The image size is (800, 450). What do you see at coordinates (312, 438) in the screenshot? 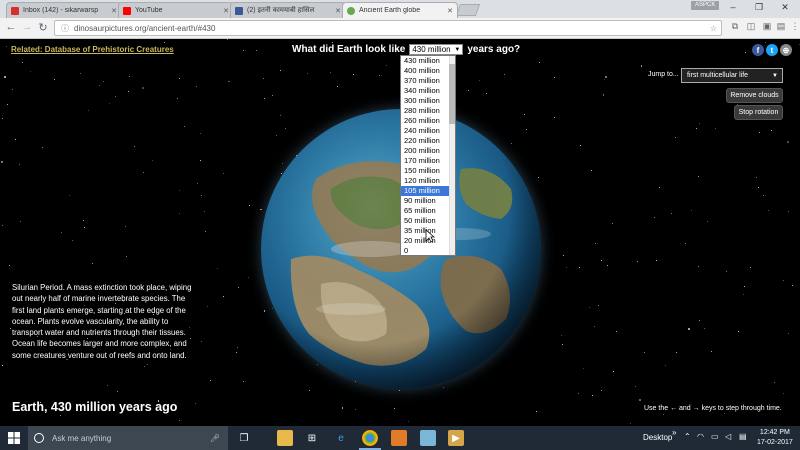
I see `store-icon: ⊞` at bounding box center [312, 438].